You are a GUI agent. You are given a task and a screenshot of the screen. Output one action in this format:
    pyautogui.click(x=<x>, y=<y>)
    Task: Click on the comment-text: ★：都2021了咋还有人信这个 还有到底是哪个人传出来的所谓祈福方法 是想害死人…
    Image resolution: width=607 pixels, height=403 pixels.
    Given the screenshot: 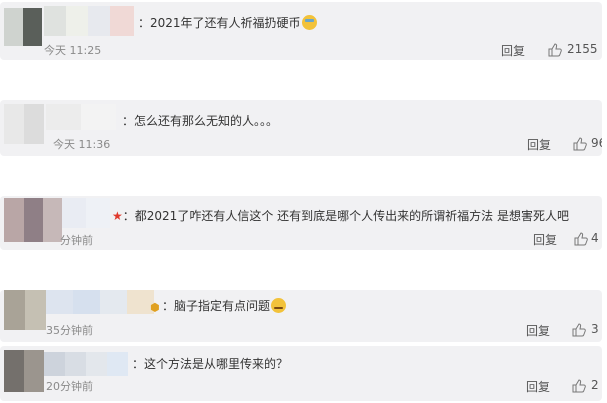 What is the action you would take?
    pyautogui.click(x=340, y=216)
    